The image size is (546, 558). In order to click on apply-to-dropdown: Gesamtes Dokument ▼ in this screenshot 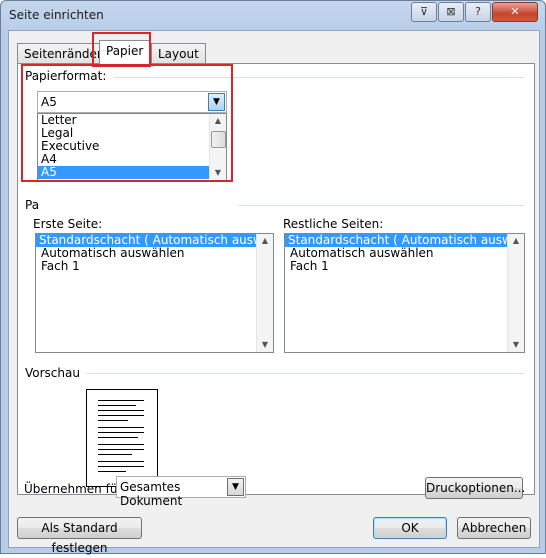, I will do `click(181, 492)`.